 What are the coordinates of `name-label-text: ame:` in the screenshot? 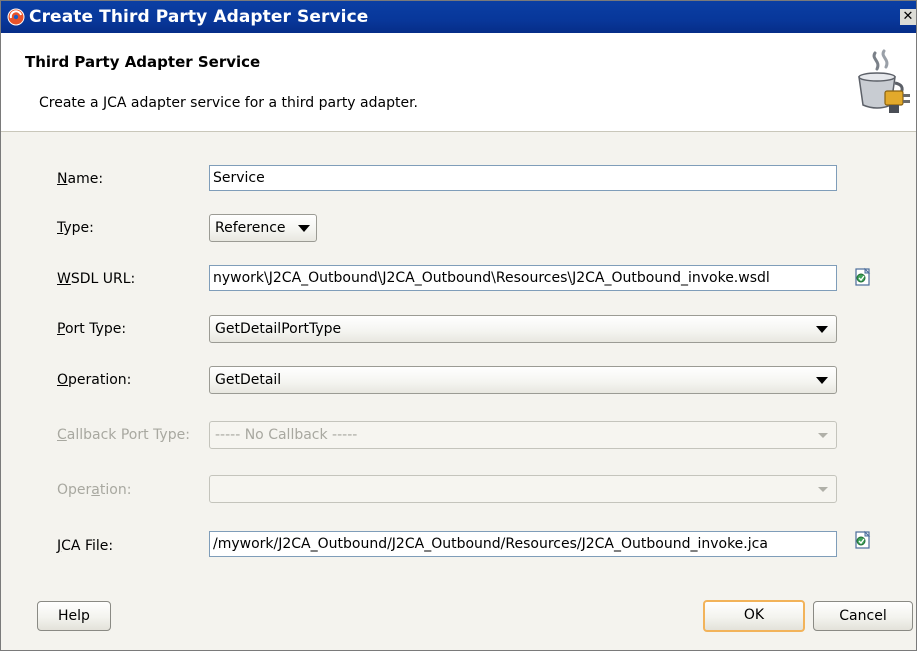 It's located at (85, 179).